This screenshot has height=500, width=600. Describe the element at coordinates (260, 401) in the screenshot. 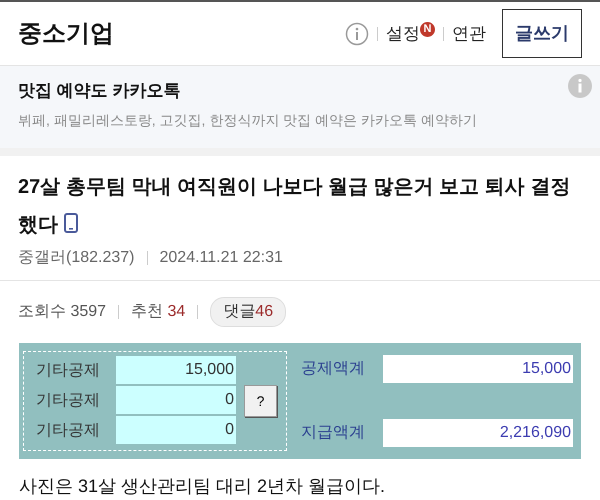

I see `help-button: ?` at that location.